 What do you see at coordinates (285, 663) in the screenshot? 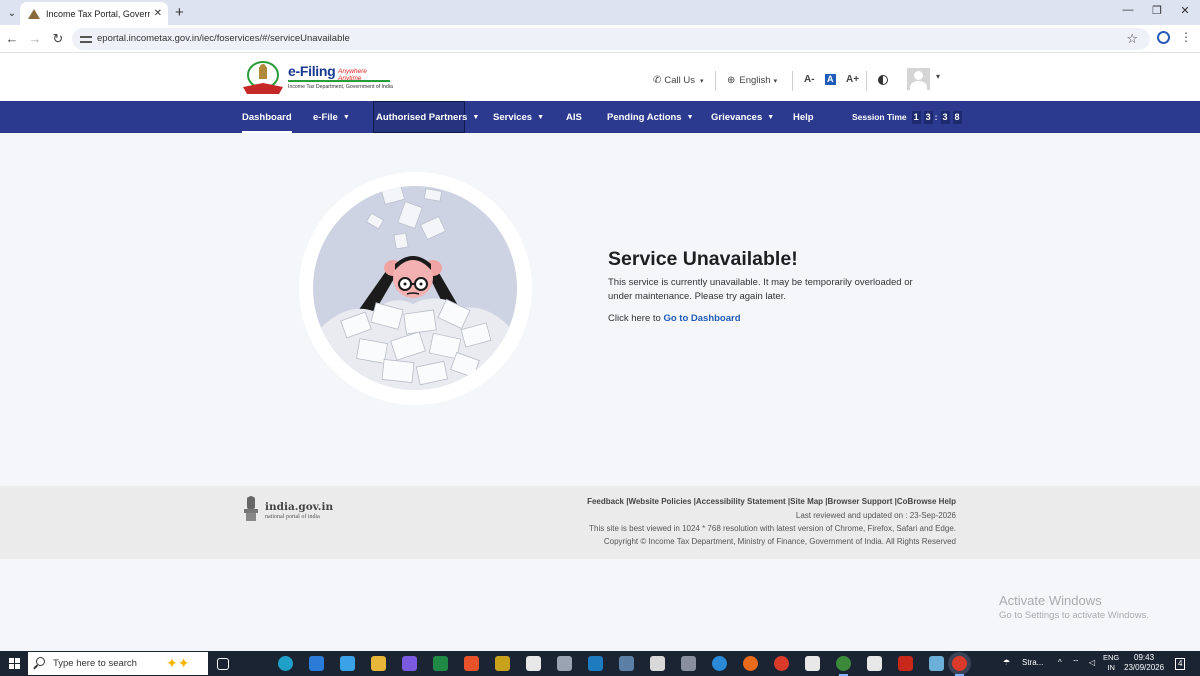
I see `edge-icon` at bounding box center [285, 663].